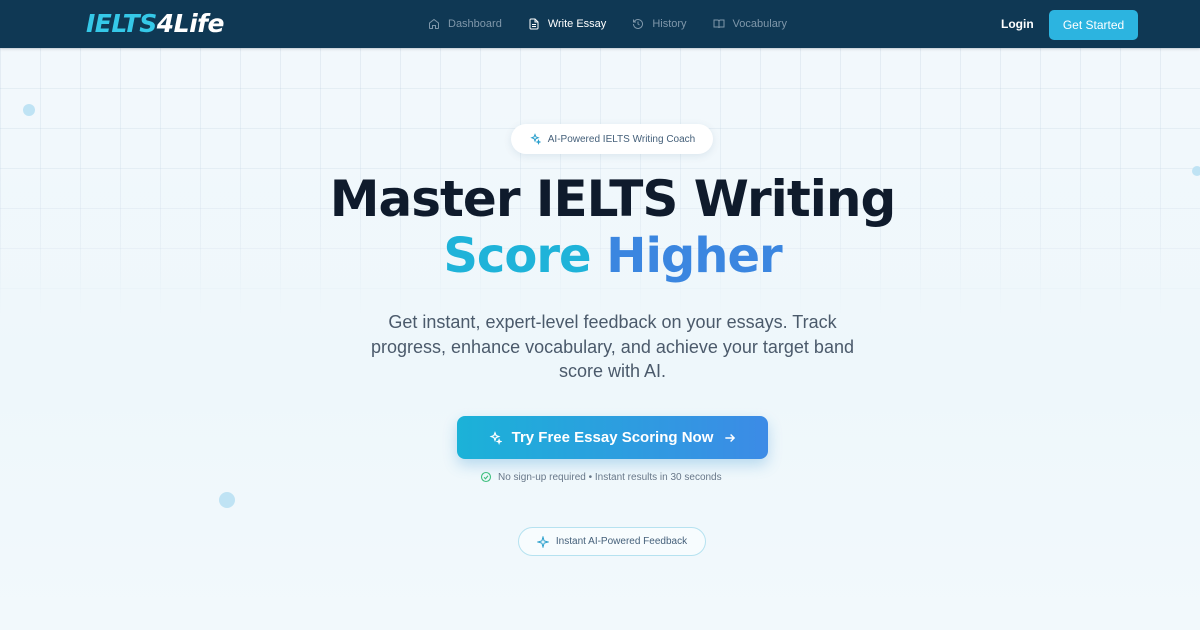  Describe the element at coordinates (199, 23) in the screenshot. I see `logo-text-life: Life` at that location.